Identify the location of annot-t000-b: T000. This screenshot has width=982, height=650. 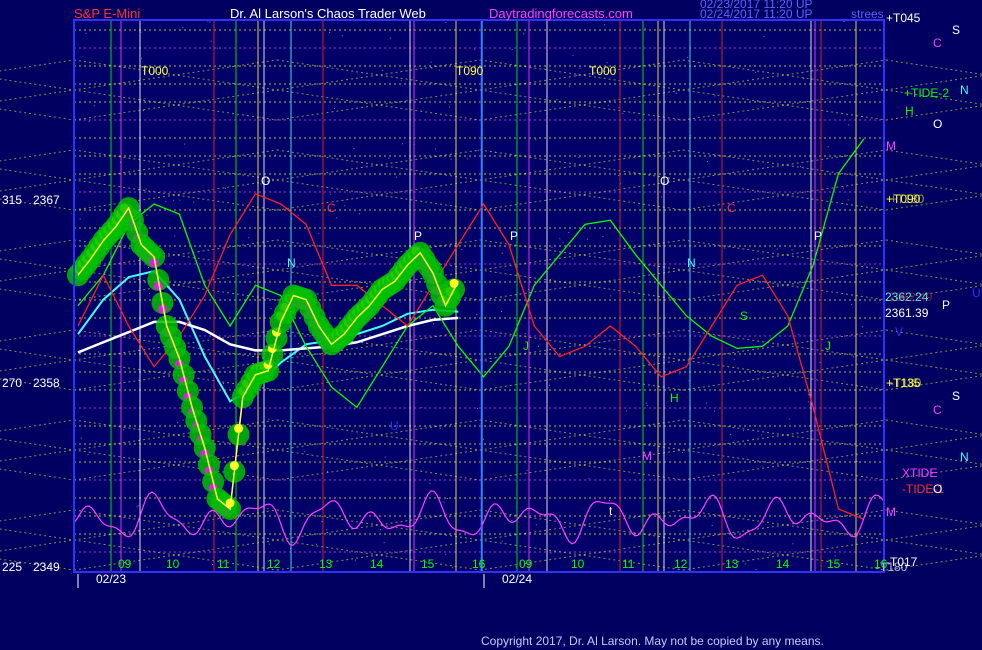
(603, 71).